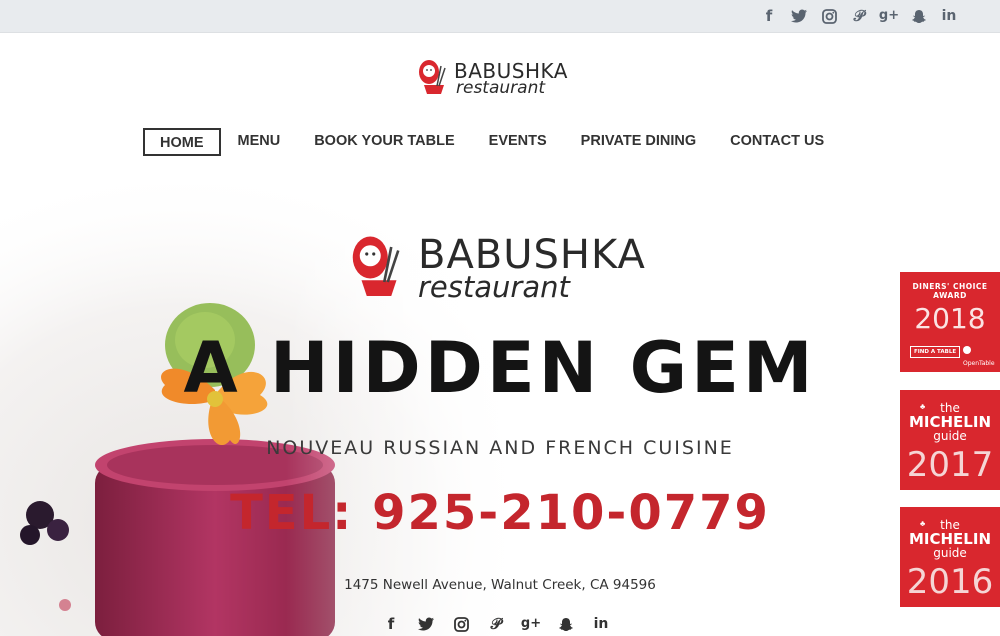 This screenshot has height=636, width=1000. I want to click on top-social-bar: f 𝒫 g+ in, so click(500, 16).